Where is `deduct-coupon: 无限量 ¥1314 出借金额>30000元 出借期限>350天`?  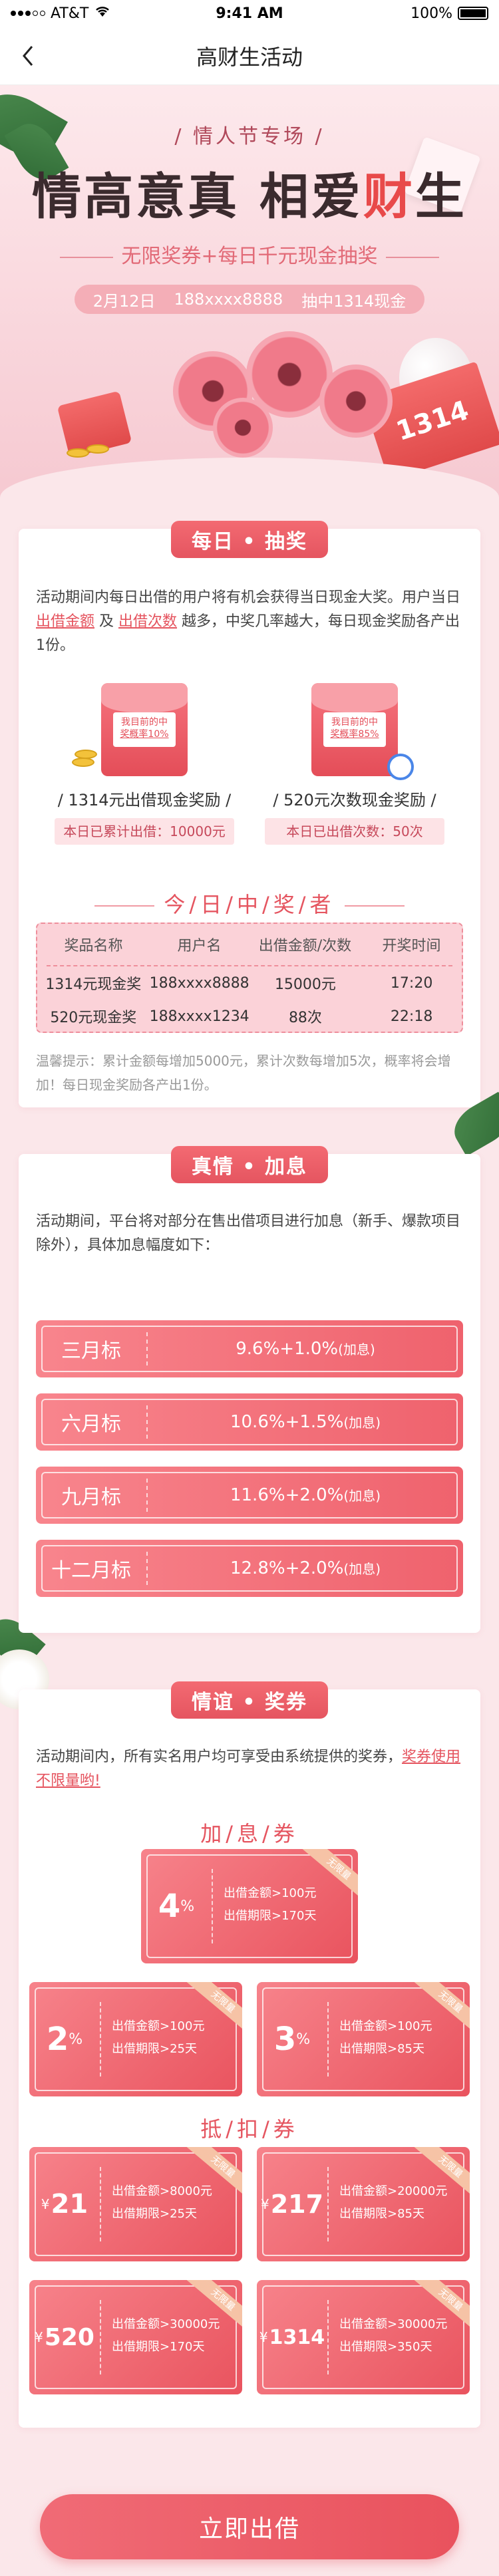
deduct-coupon: 无限量 ¥1314 出借金额>30000元 出借期限>350天 is located at coordinates (363, 2337).